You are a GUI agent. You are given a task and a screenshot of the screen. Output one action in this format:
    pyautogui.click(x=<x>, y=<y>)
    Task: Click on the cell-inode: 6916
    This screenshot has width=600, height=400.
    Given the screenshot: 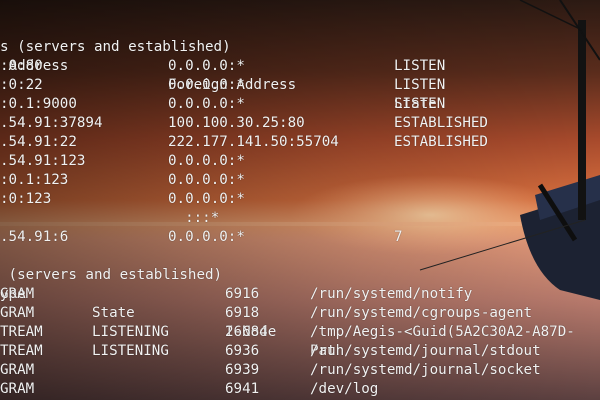 What is the action you would take?
    pyautogui.click(x=242, y=294)
    